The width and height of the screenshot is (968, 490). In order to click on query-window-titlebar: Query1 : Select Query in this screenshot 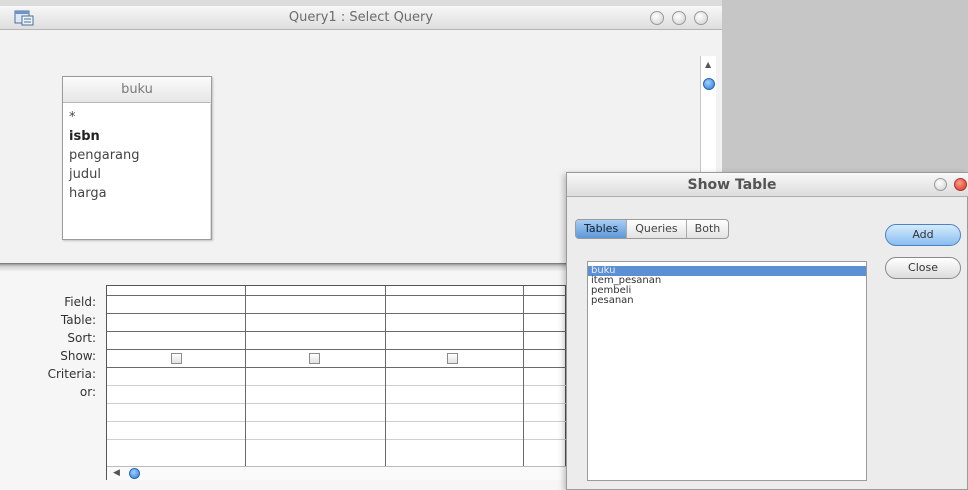, I will do `click(361, 18)`.